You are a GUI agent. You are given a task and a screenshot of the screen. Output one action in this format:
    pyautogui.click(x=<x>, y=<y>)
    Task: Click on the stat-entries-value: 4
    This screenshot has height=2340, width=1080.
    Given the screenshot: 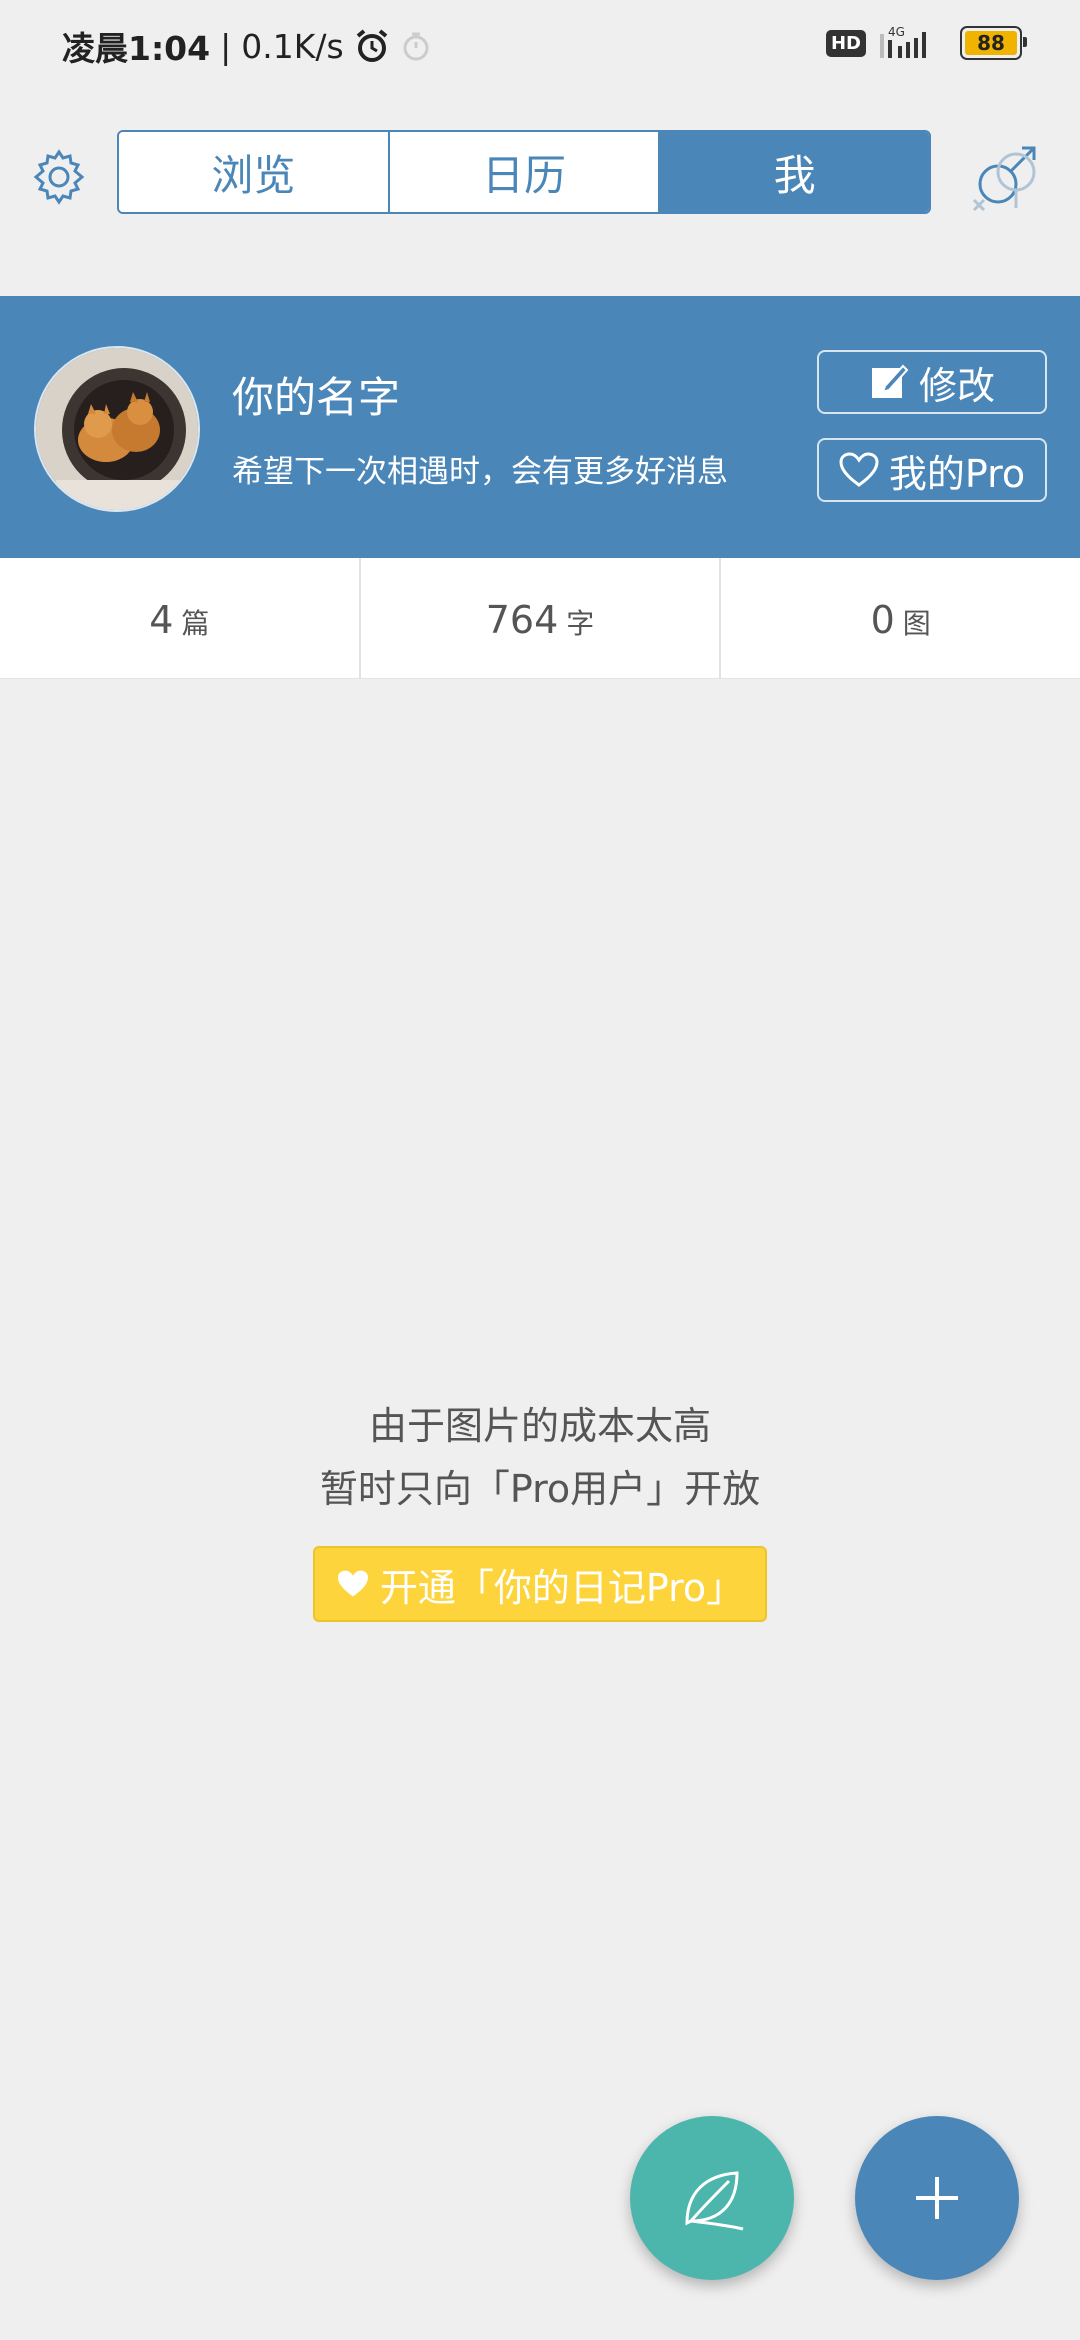 What is the action you would take?
    pyautogui.click(x=161, y=620)
    